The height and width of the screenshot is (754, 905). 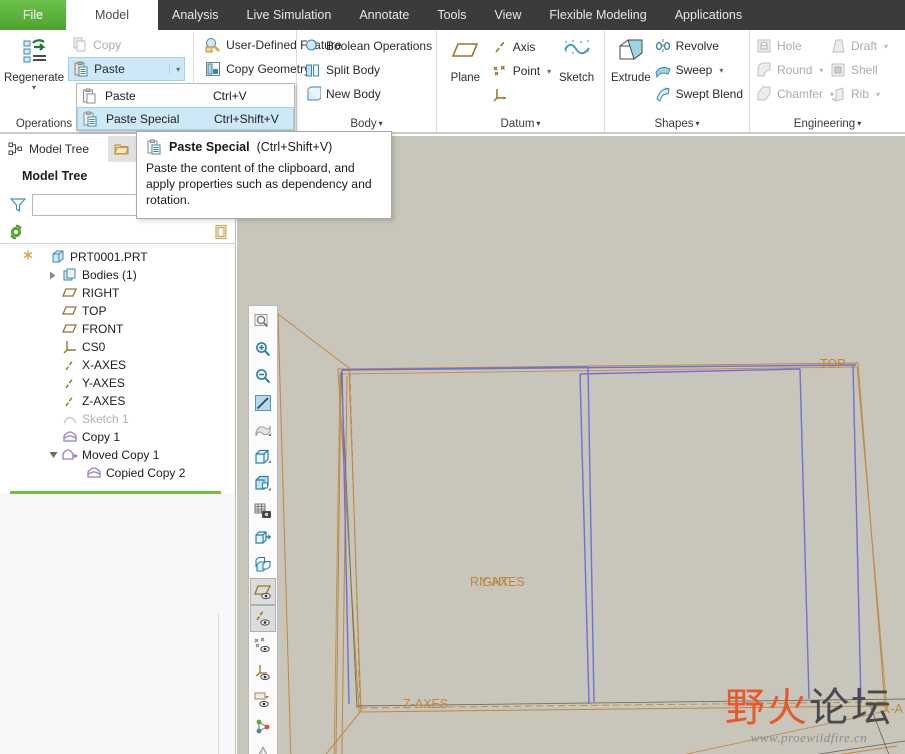 What do you see at coordinates (864, 46) in the screenshot?
I see `draft-button: Draft ▾` at bounding box center [864, 46].